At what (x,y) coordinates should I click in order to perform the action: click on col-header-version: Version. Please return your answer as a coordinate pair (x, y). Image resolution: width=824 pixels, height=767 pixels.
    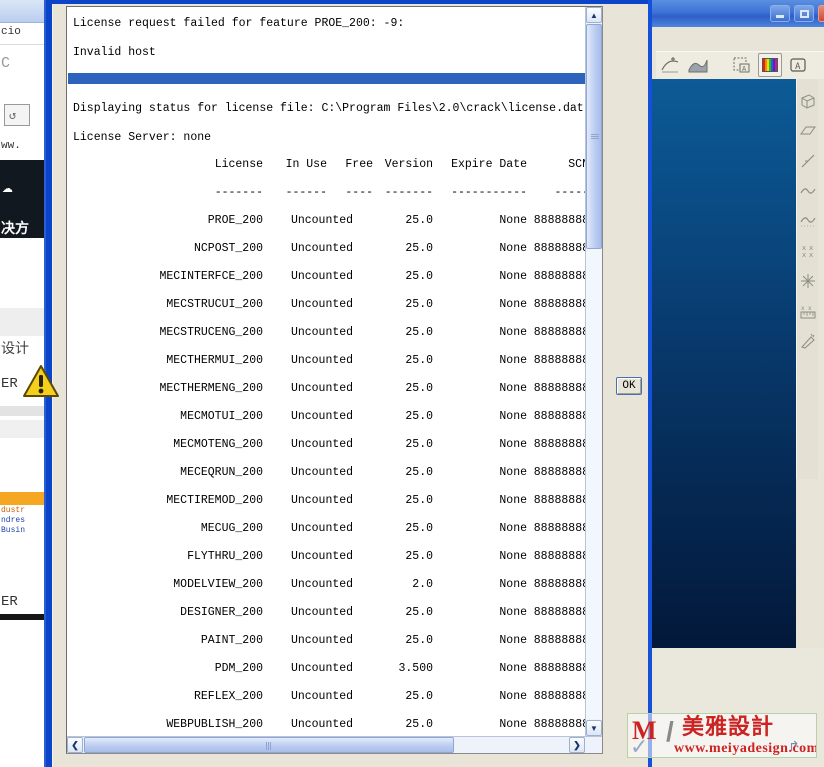
    Looking at the image, I should click on (408, 164).